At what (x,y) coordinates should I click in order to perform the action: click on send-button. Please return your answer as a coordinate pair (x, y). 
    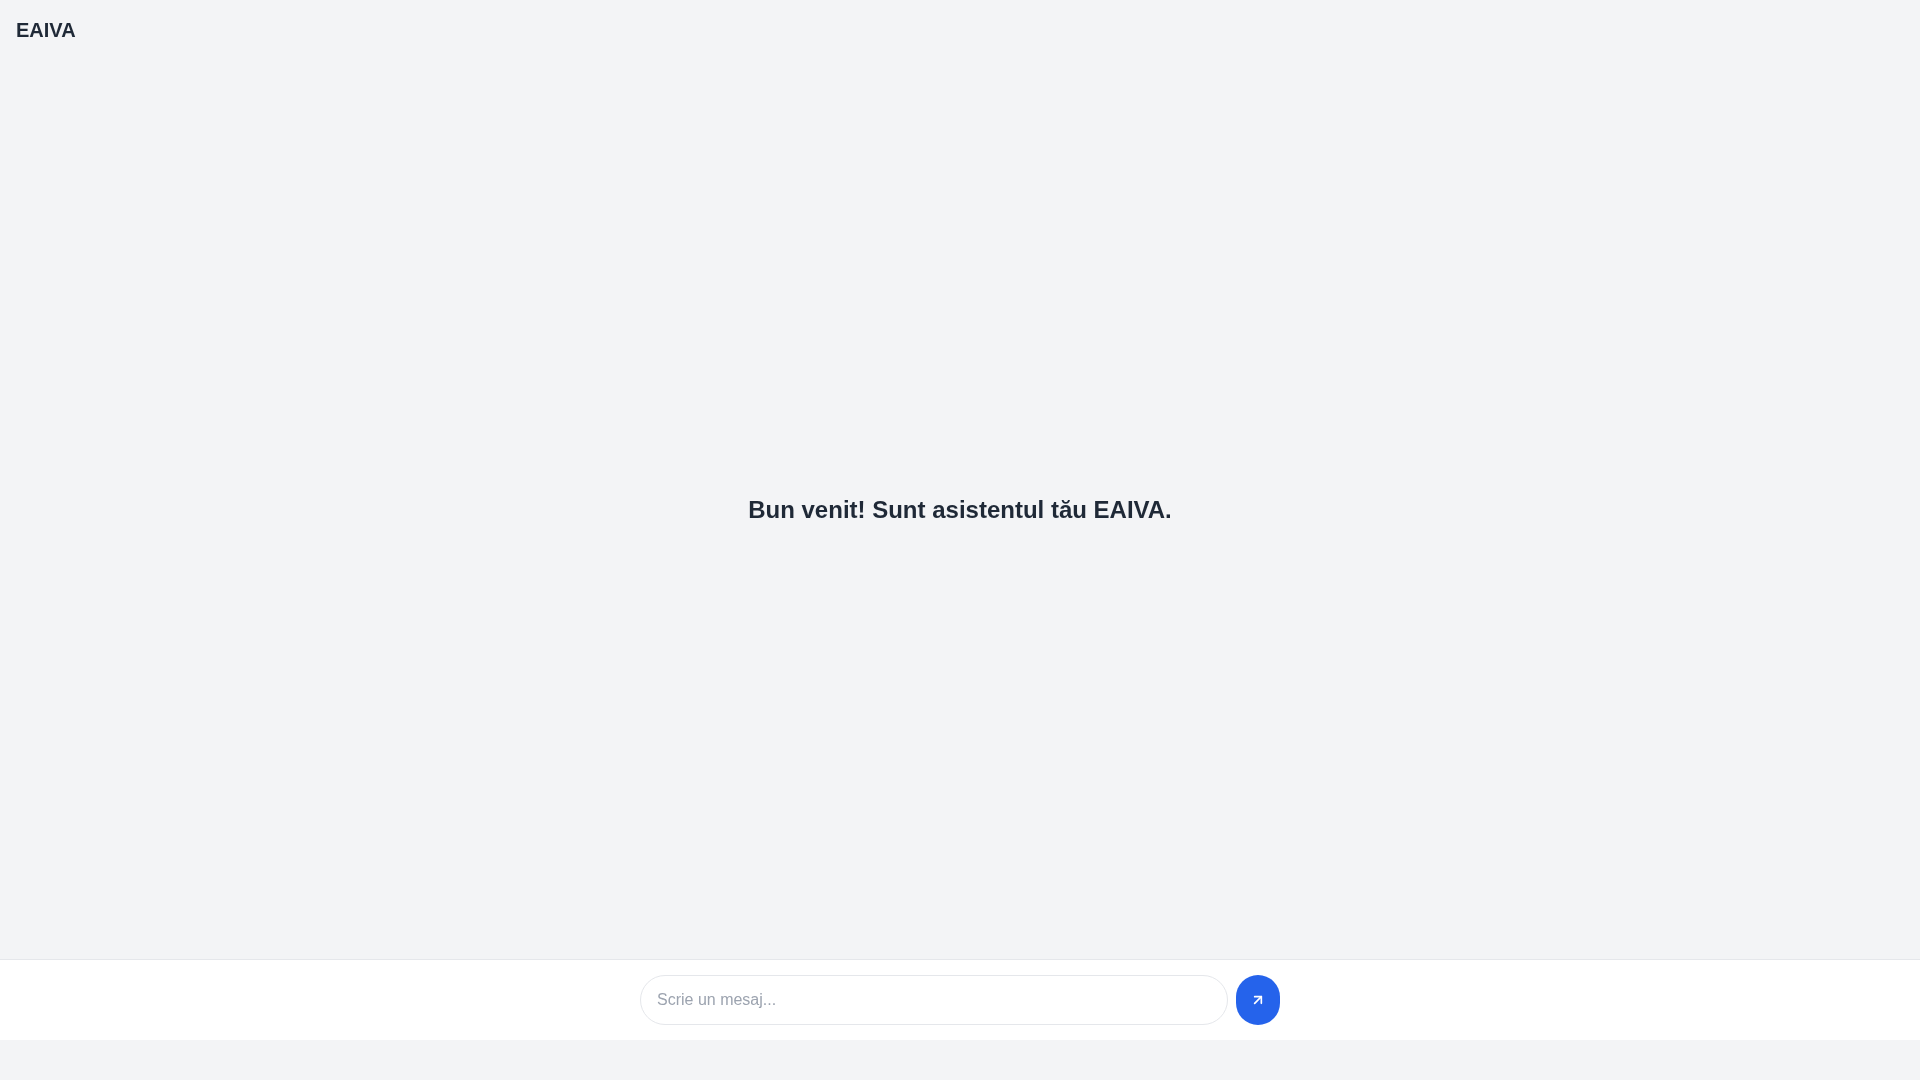
    Looking at the image, I should click on (1258, 1000).